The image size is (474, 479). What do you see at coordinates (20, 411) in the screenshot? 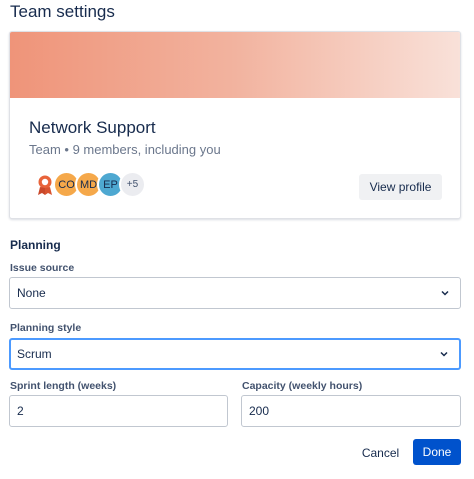
I see `sprint-length-value: 2` at bounding box center [20, 411].